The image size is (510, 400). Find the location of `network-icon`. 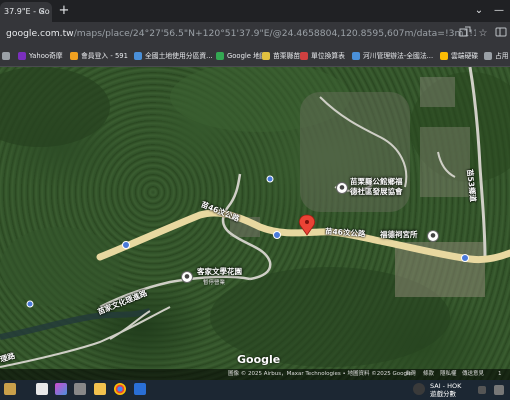

network-icon is located at coordinates (499, 390).